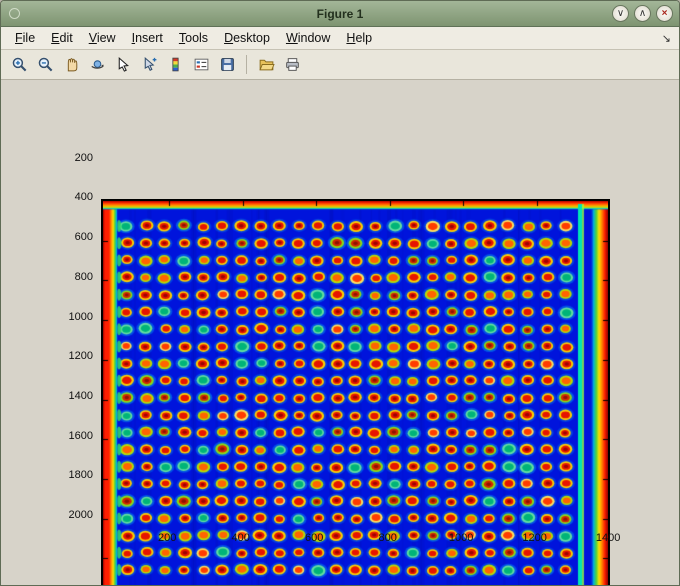  I want to click on dock-figure-icon: ↘, so click(666, 38).